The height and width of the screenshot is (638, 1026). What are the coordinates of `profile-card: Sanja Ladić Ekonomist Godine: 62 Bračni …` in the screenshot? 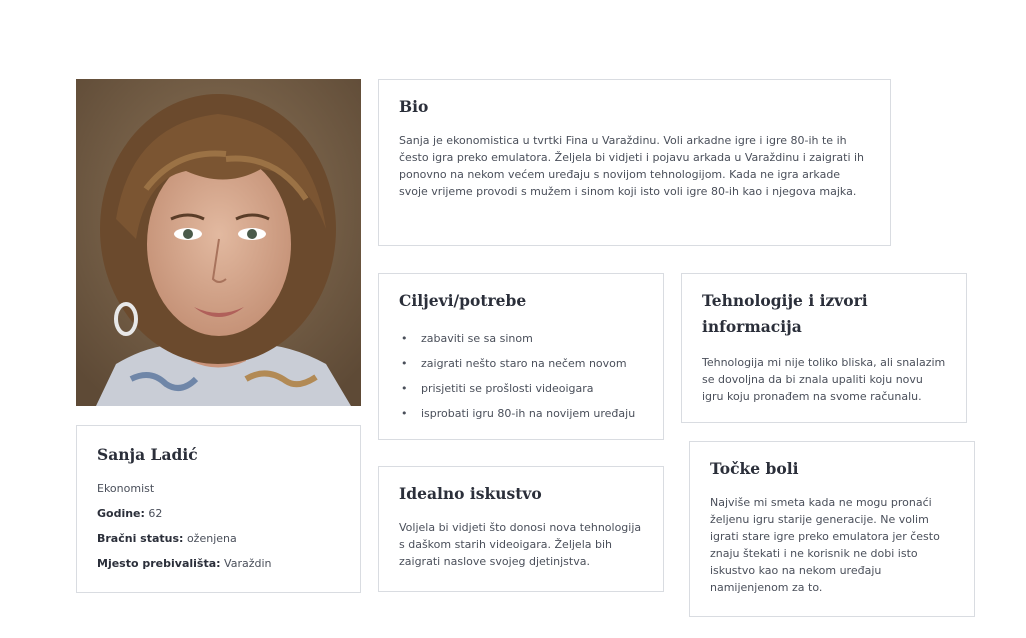 It's located at (218, 509).